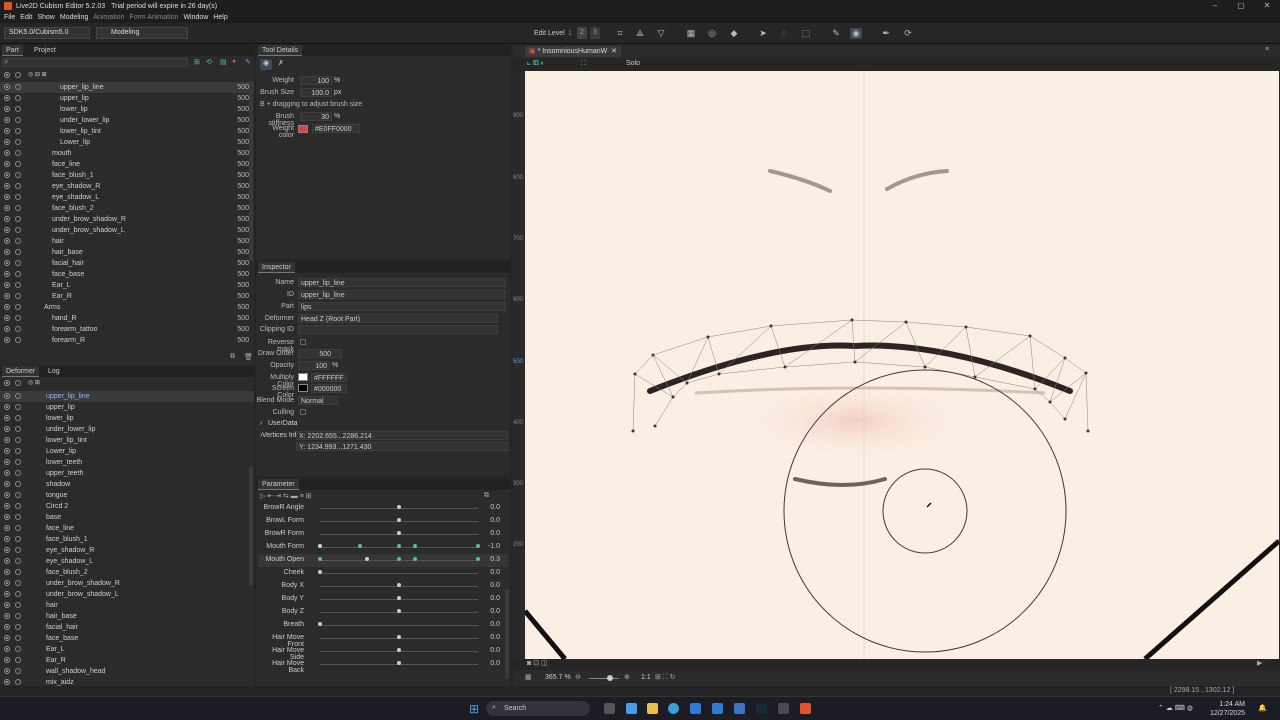 Image resolution: width=1280 pixels, height=720 pixels. I want to click on part-row: Ear_L 500, so click(127, 285).